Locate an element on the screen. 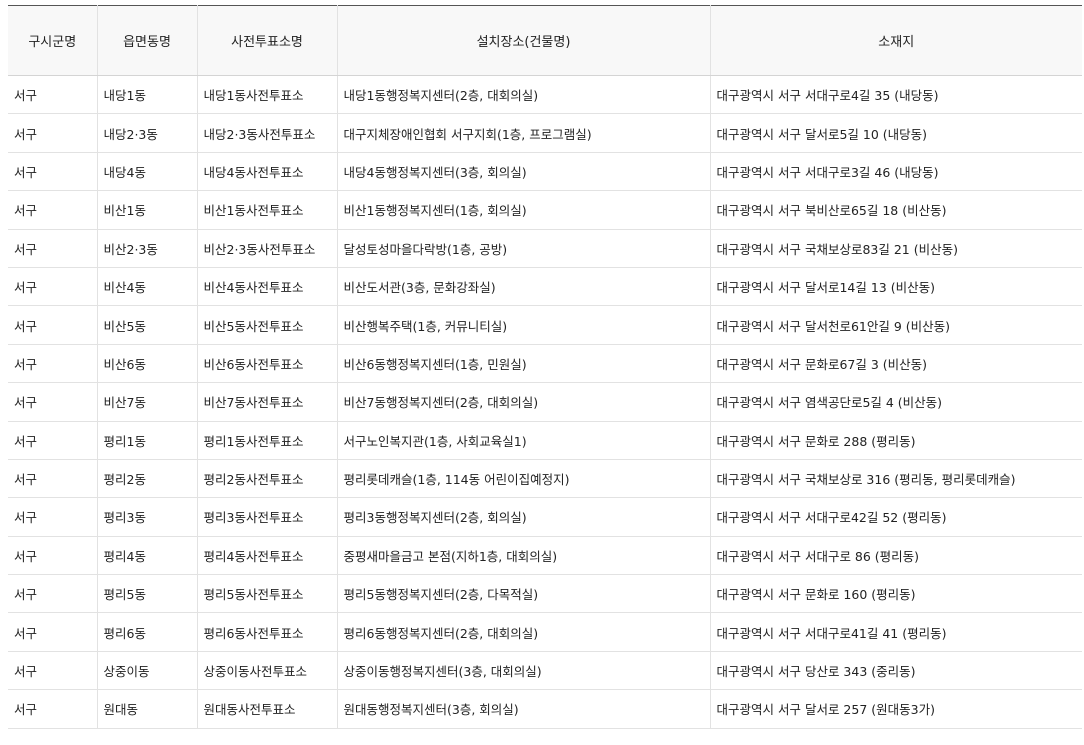 This screenshot has height=745, width=1084. table-header: 구시군명 읍면동명 사전투표소명 설치장소(건물명) 소재지 is located at coordinates (545, 40).